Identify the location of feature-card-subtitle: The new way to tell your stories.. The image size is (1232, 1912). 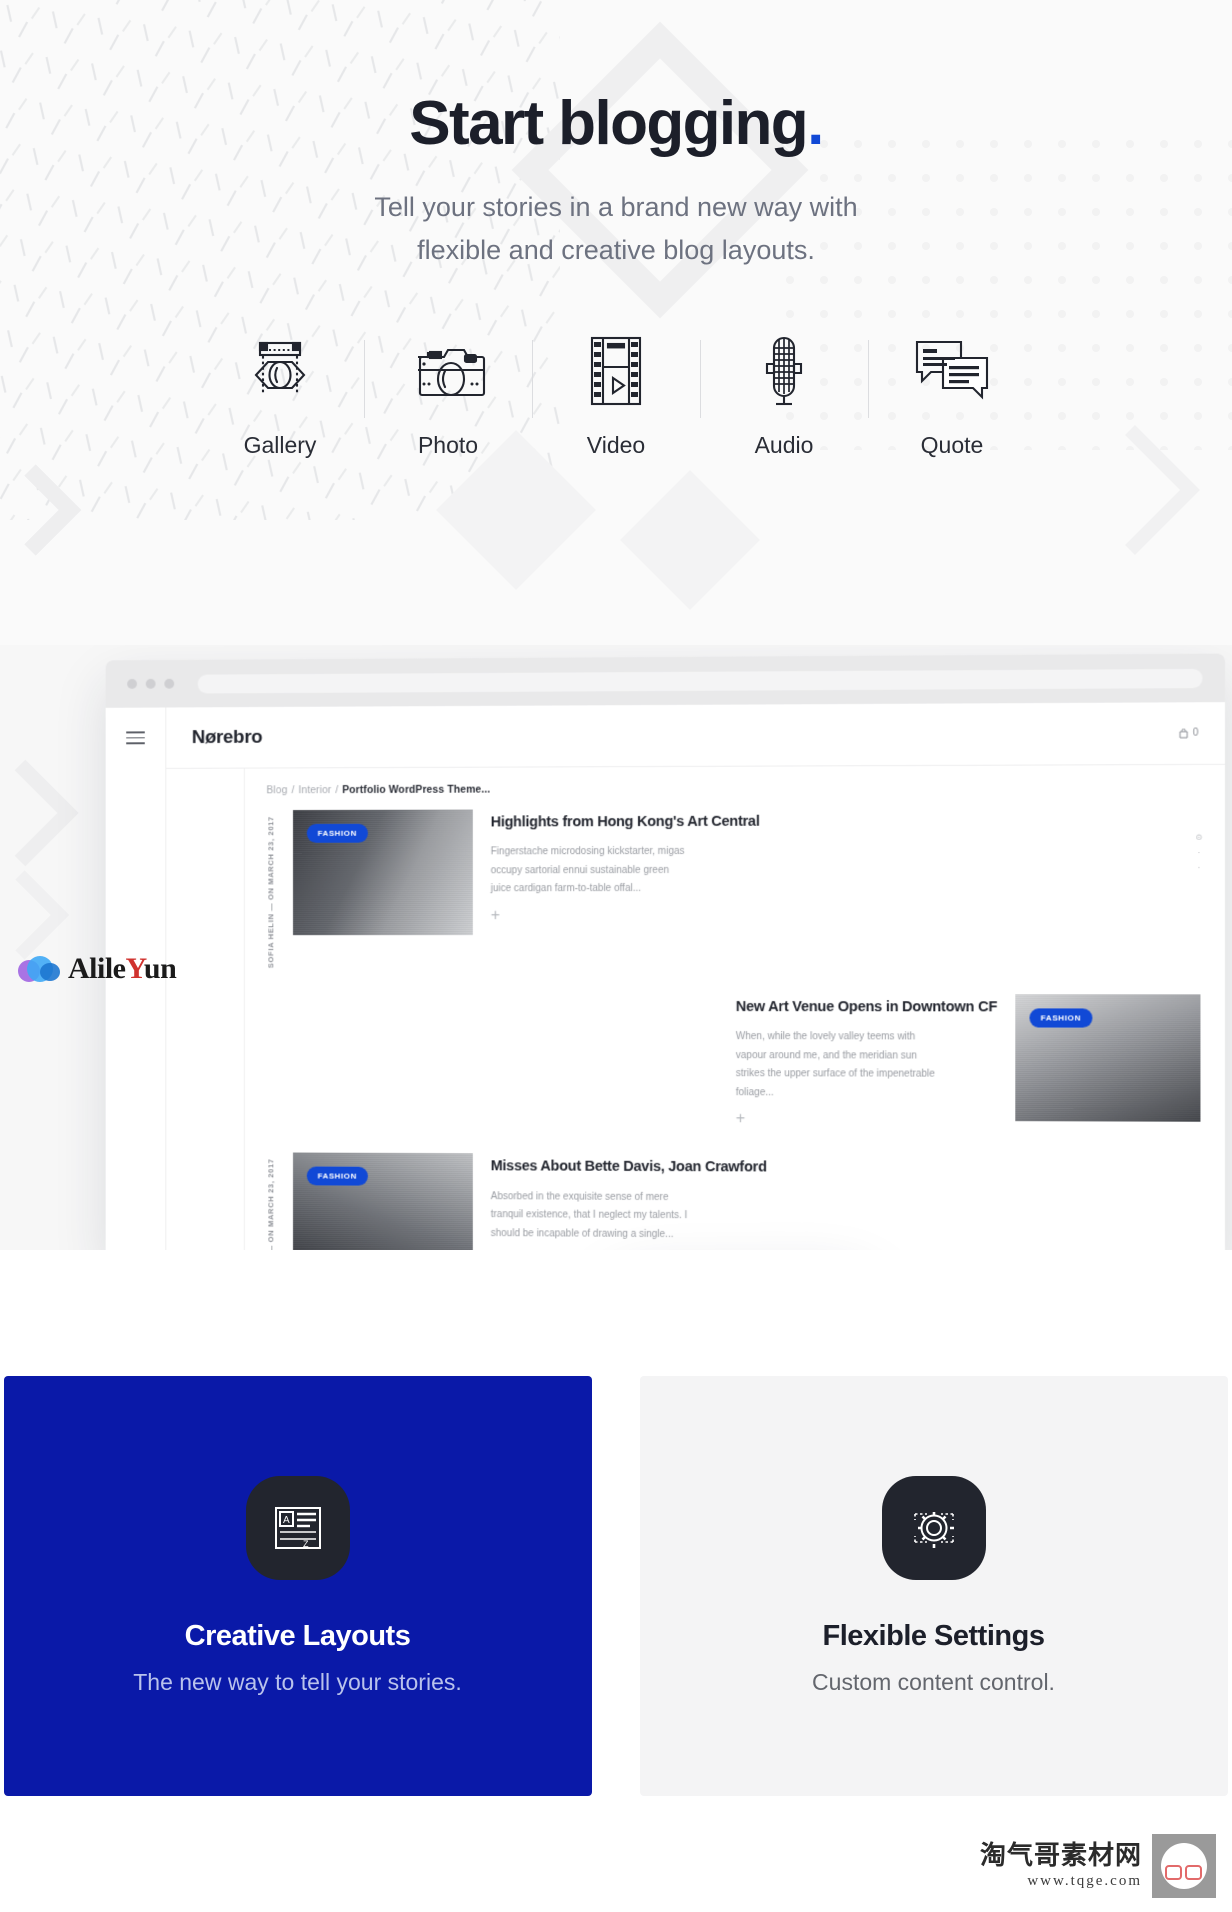
(297, 1682).